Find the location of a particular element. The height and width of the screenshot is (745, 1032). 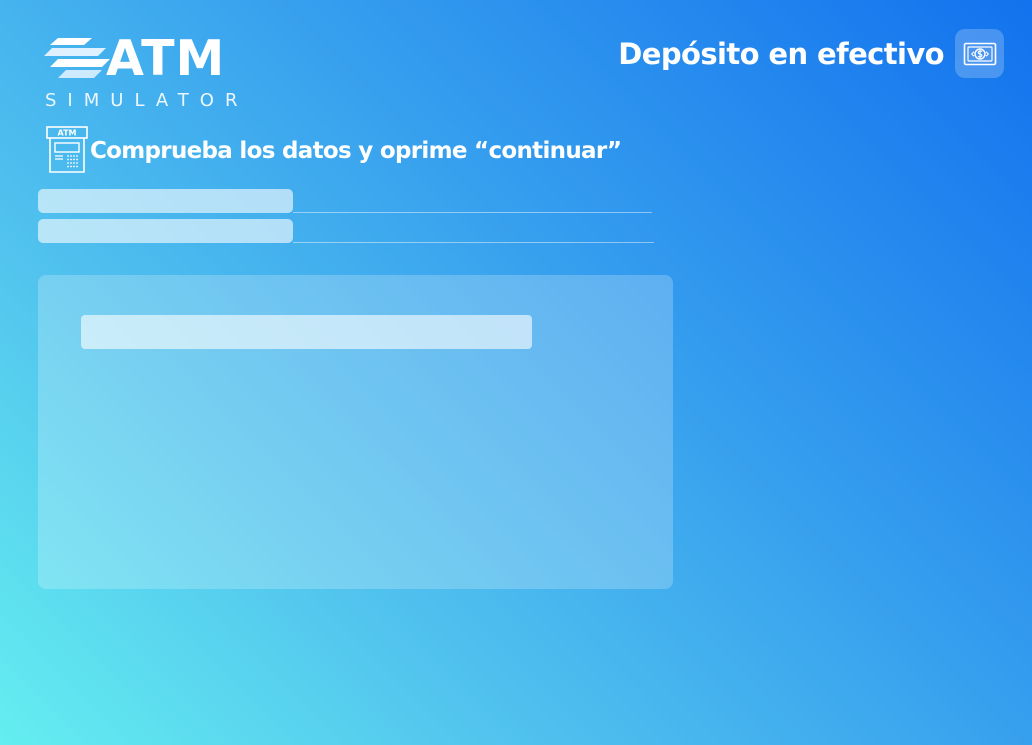

instruction-text: Comprueba los datos y oprime “continuar” is located at coordinates (356, 151).